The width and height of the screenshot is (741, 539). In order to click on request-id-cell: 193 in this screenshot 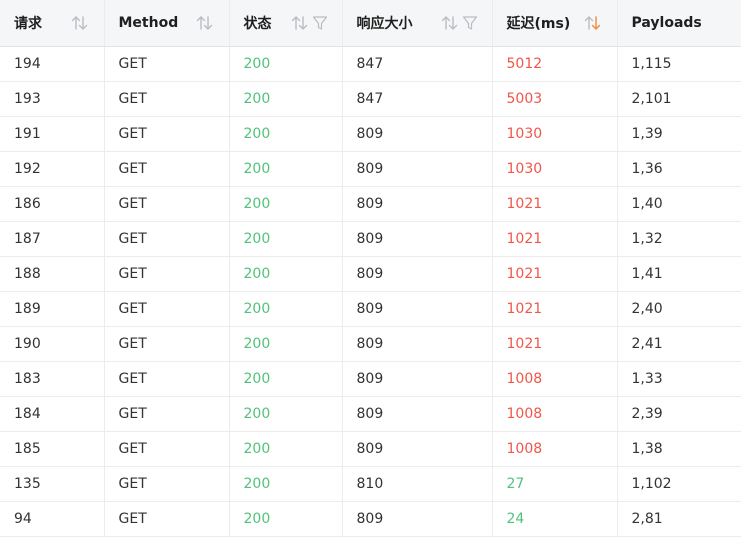, I will do `click(52, 99)`.